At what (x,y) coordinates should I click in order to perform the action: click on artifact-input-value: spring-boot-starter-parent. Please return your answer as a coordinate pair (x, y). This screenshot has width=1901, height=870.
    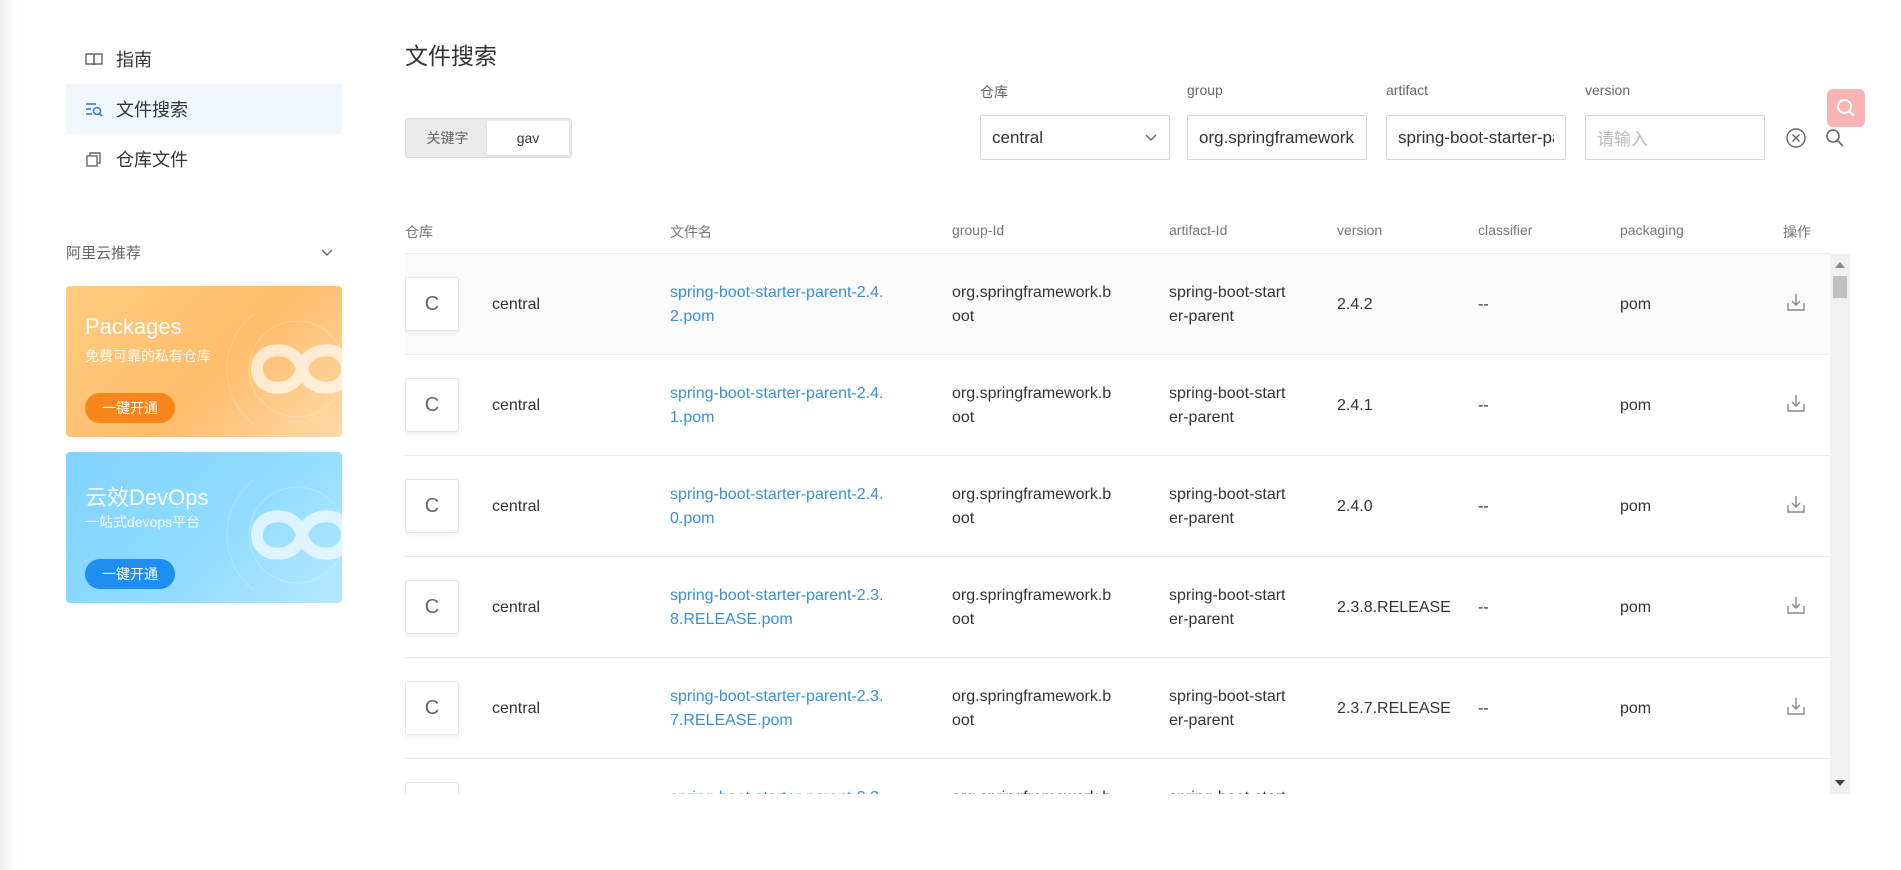
    Looking at the image, I should click on (1476, 137).